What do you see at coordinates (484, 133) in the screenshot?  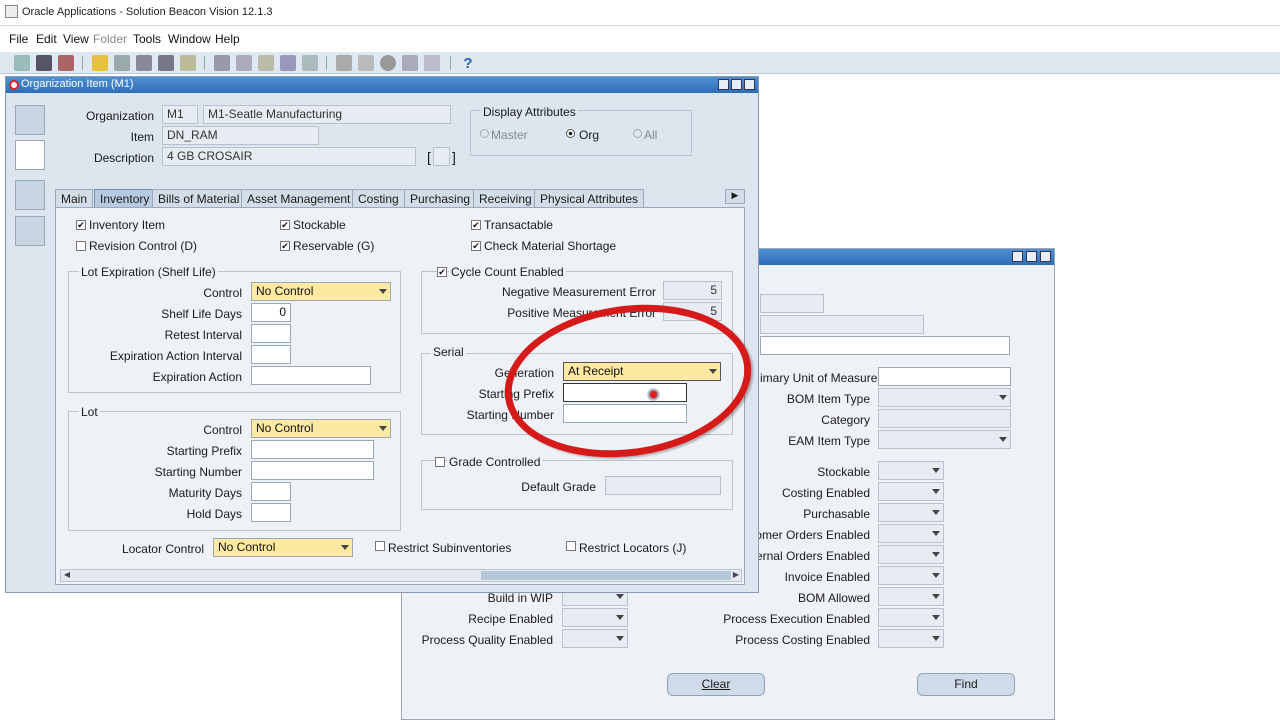 I see `radio-master` at bounding box center [484, 133].